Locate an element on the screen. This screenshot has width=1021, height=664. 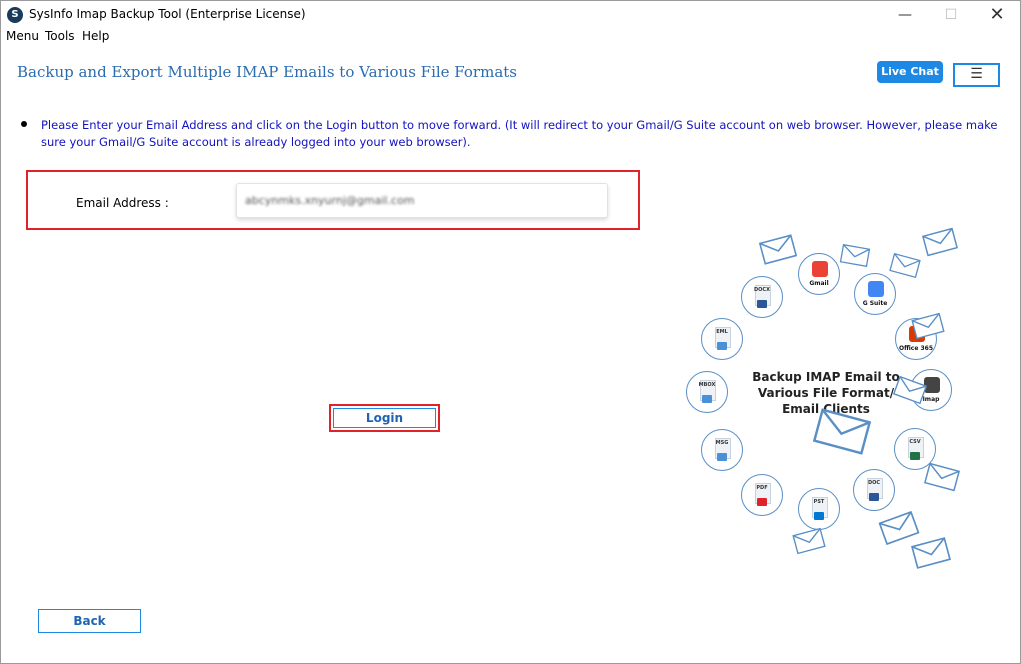
format-label: CSV is located at coordinates (915, 442).